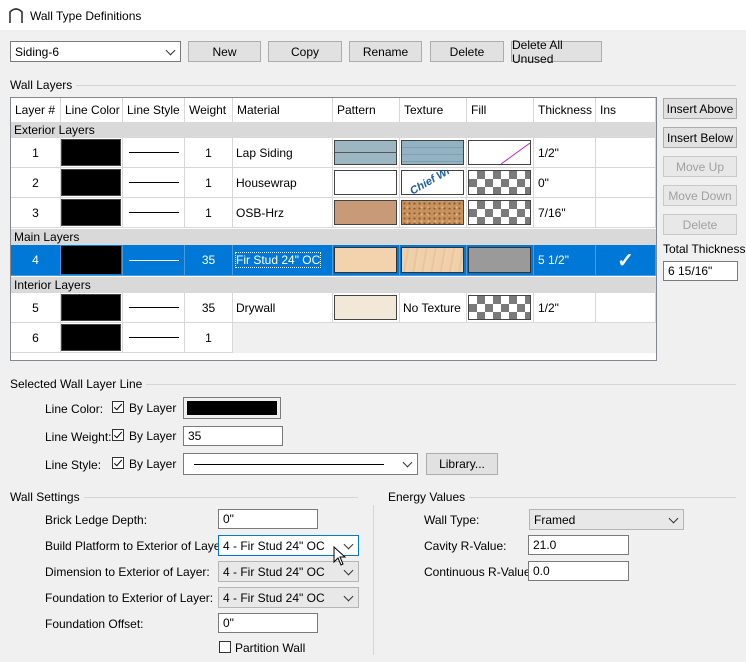  What do you see at coordinates (95, 51) in the screenshot?
I see `wall-type-select: Siding-6` at bounding box center [95, 51].